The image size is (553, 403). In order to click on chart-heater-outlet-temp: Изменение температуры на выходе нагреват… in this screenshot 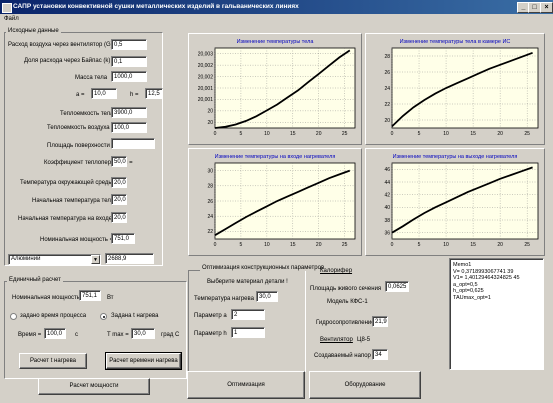, I will do `click(455, 202)`.